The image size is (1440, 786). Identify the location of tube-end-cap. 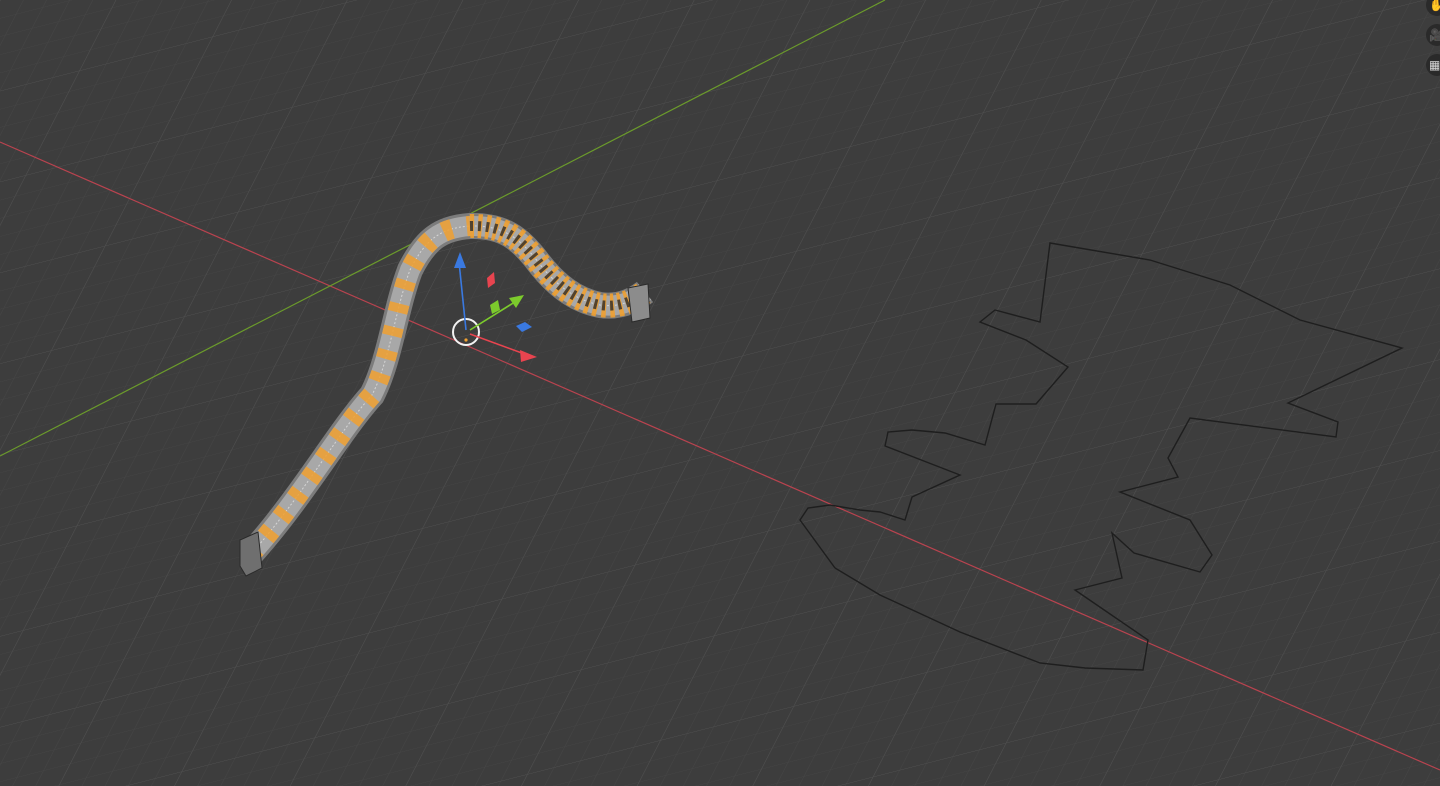
(251, 554).